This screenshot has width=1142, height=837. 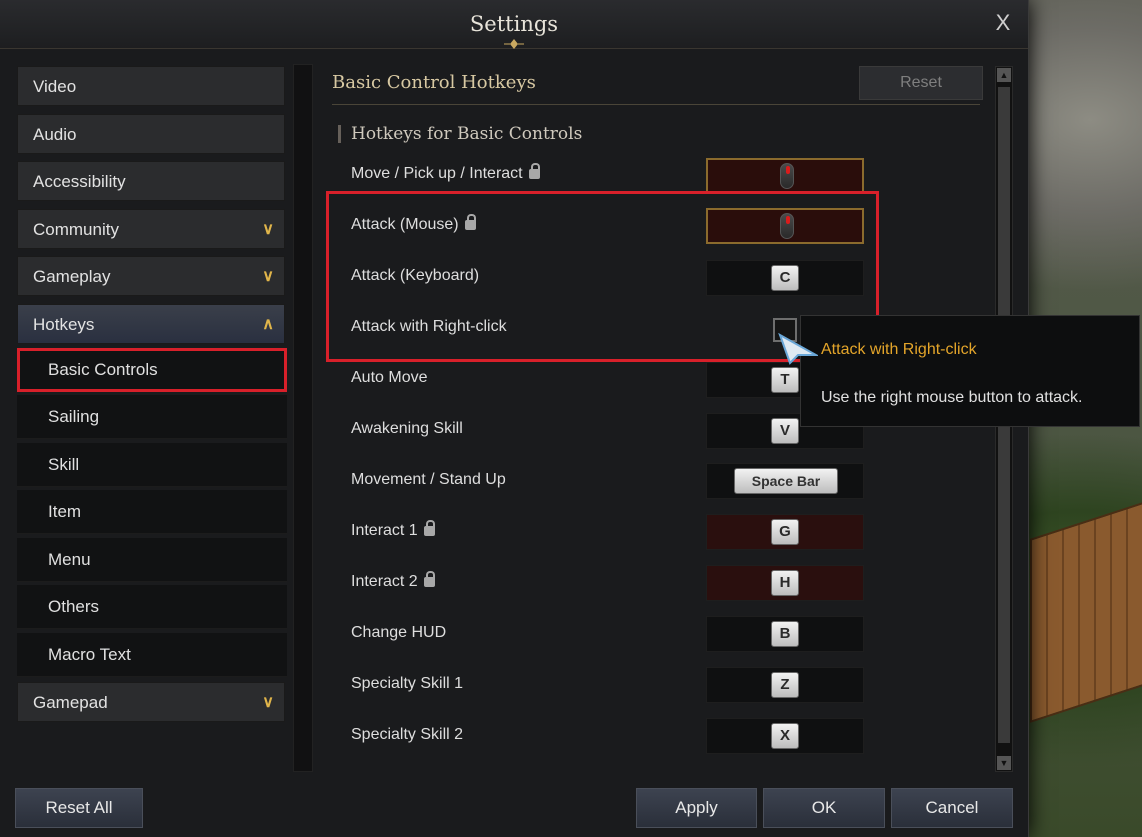 I want to click on hotkey-label-awakening-skill: Awakening Skill, so click(x=407, y=429).